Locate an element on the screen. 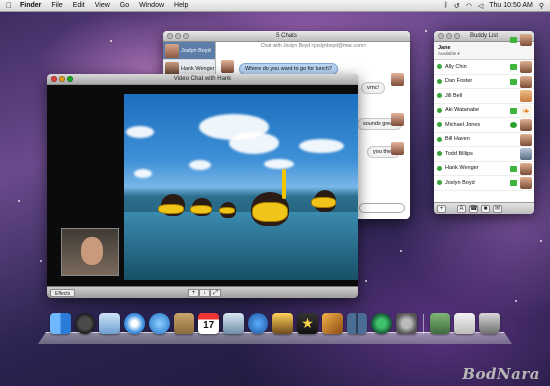 This screenshot has width=550, height=386. buddy-row: Bill Haven is located at coordinates (484, 140).